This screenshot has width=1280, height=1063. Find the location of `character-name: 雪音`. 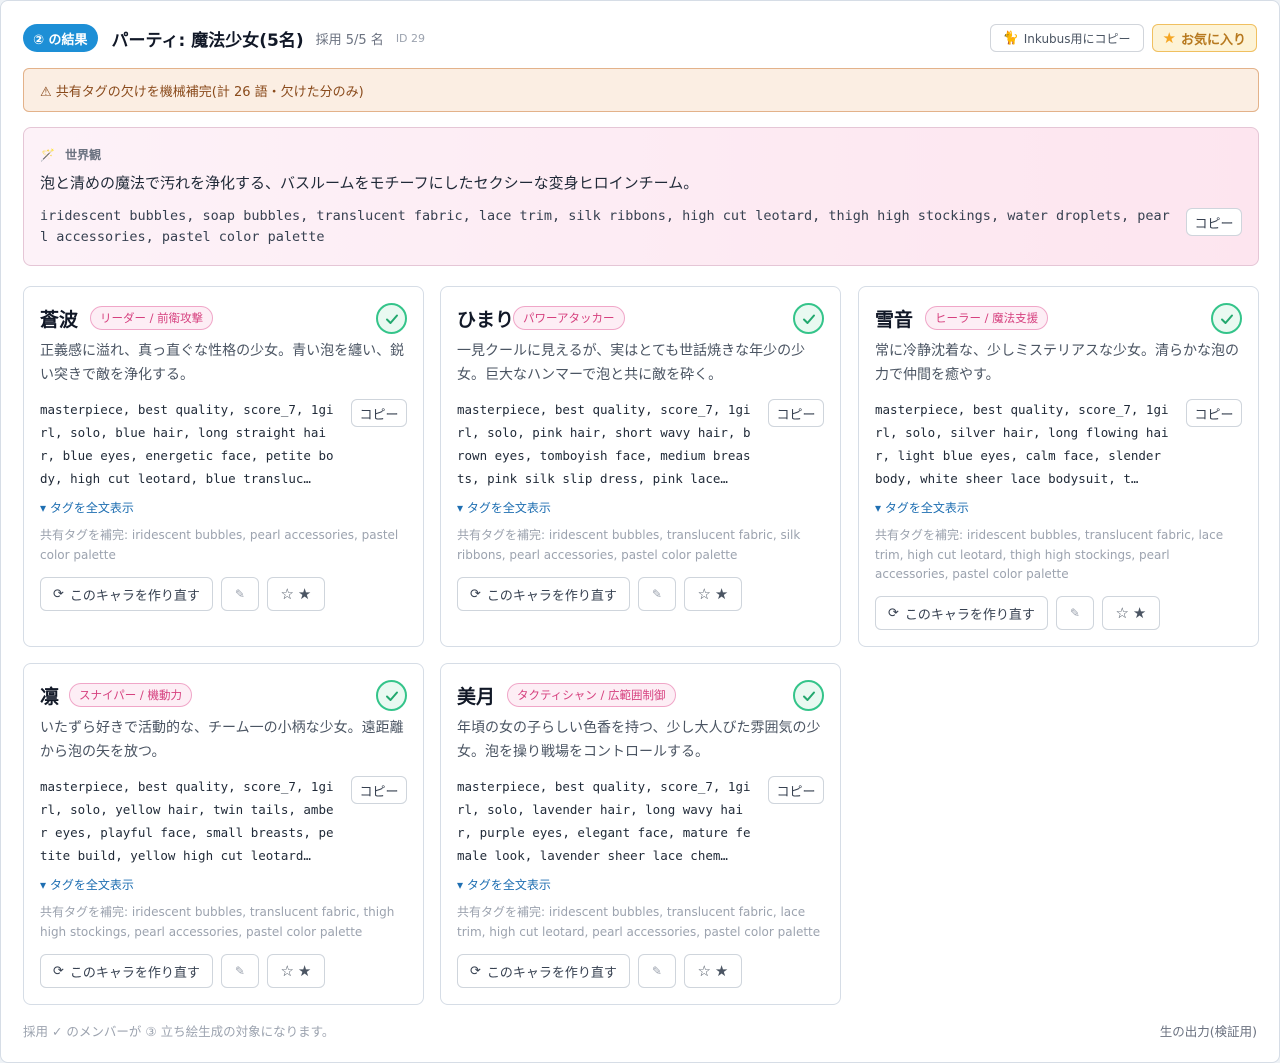

character-name: 雪音 is located at coordinates (894, 320).